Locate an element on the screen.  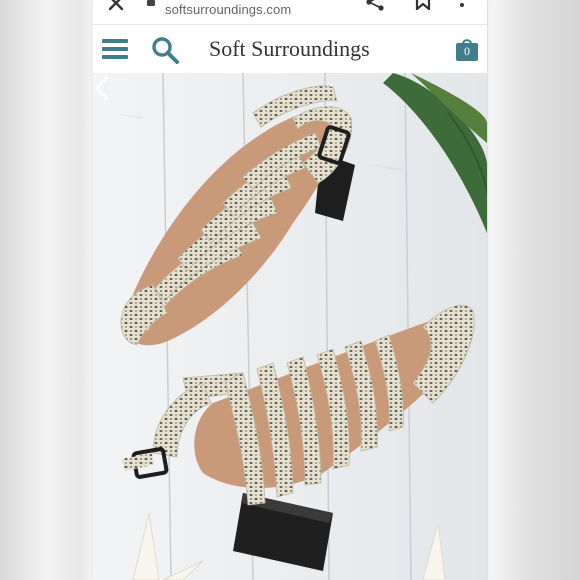
close-icon is located at coordinates (116, 6).